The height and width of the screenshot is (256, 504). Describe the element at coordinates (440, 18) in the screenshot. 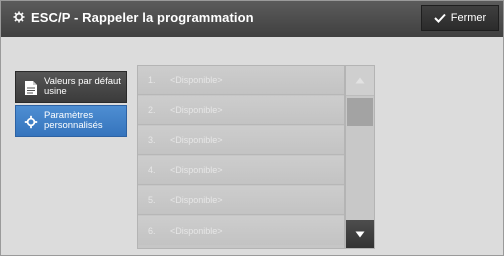

I see `checkmark-icon` at that location.